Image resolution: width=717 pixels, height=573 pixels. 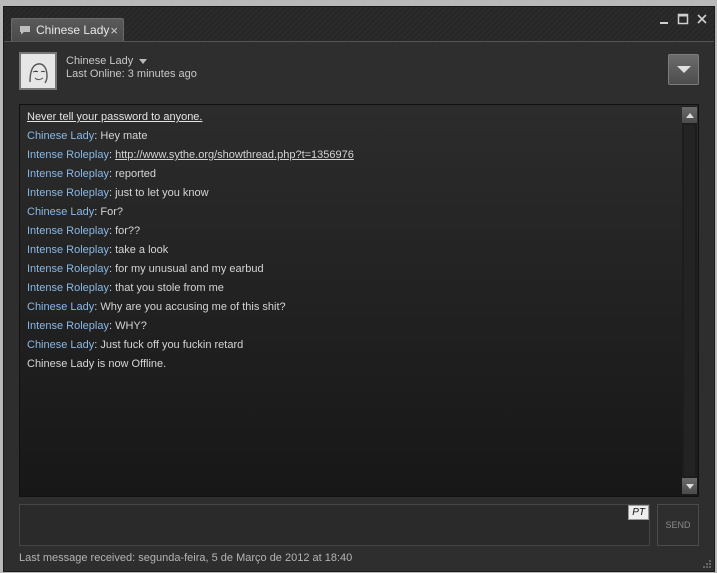 I want to click on resize-grip-icon, so click(x=707, y=564).